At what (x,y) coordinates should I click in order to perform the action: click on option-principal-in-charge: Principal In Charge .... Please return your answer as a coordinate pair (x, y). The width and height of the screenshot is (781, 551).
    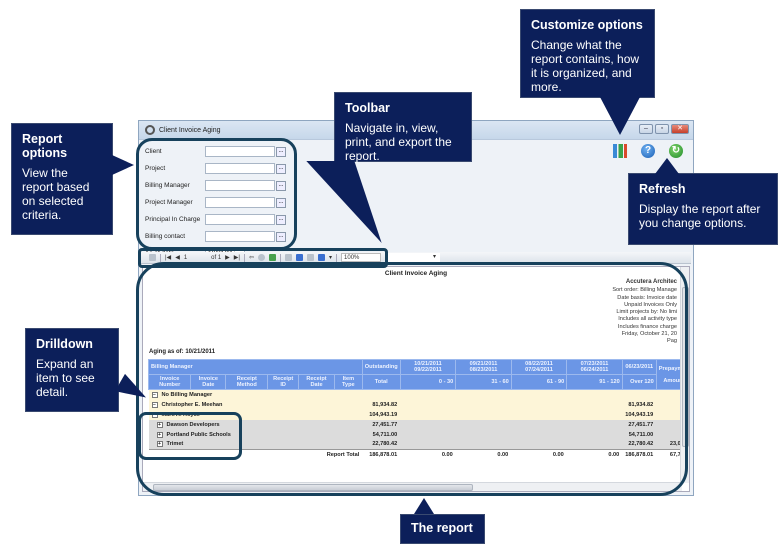
    Looking at the image, I should click on (220, 219).